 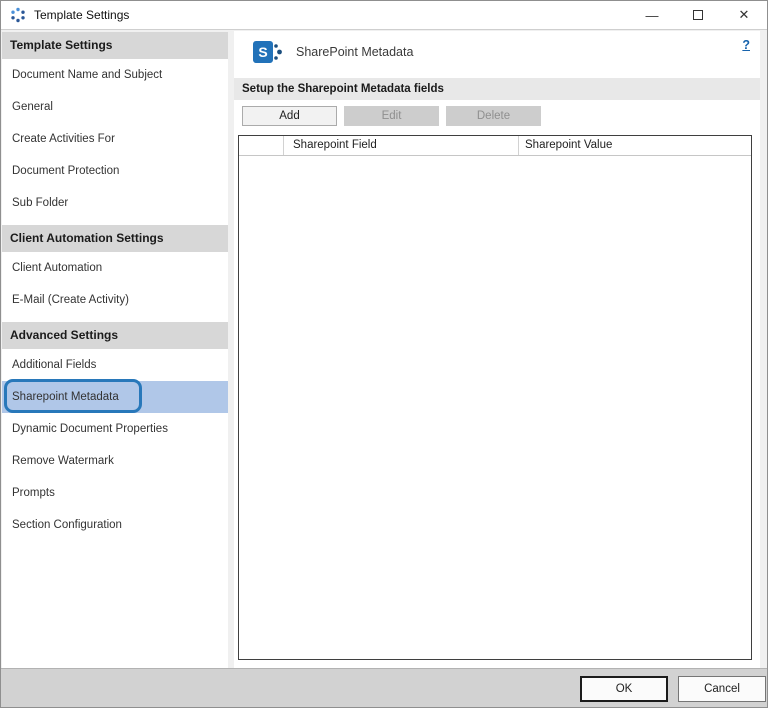 I want to click on panel-header: S SharePoint Metadata, so click(x=497, y=52).